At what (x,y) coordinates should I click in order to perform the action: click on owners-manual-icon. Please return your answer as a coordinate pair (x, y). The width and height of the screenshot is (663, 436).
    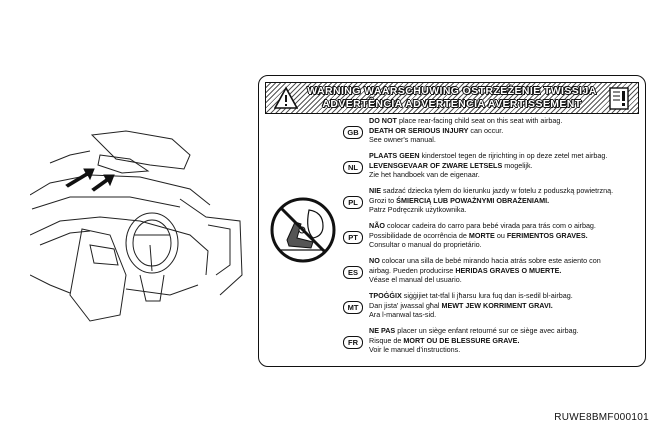
    Looking at the image, I should click on (619, 98).